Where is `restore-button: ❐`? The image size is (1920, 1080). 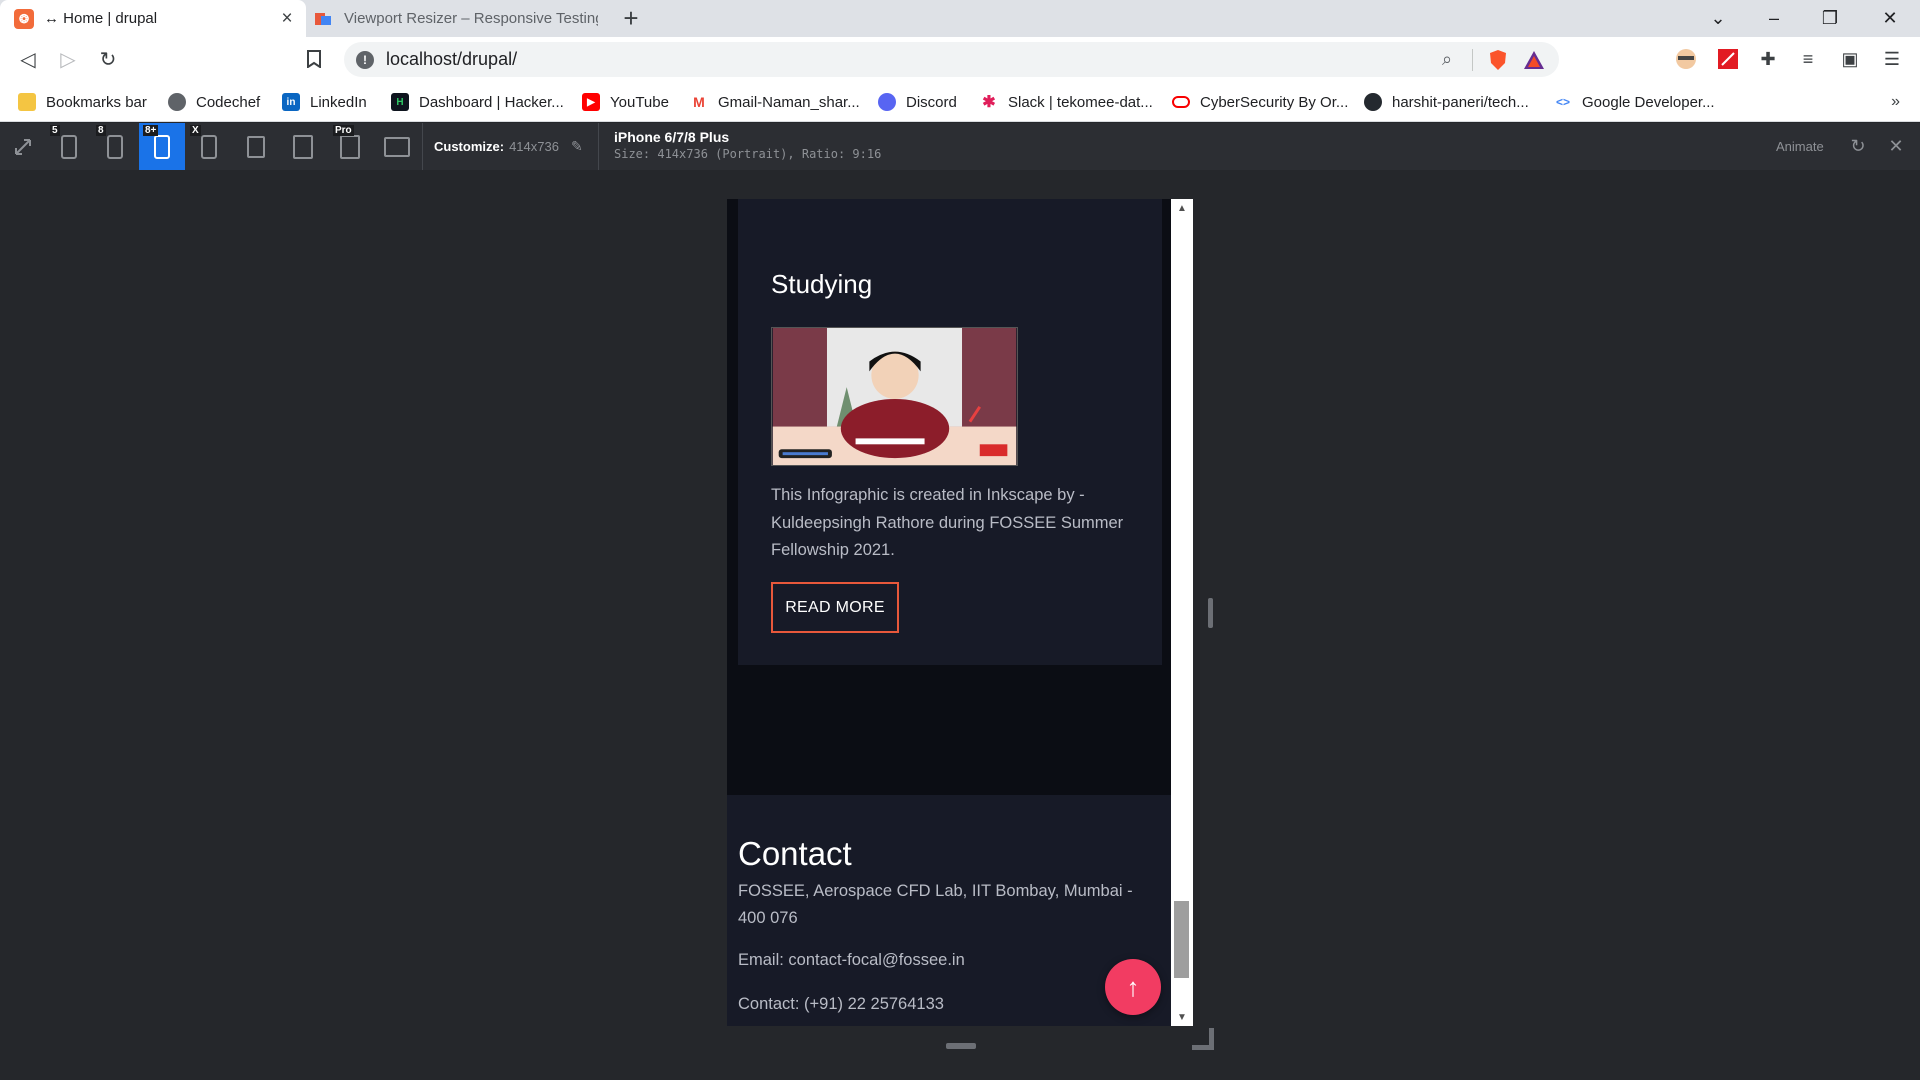
restore-button: ❐ is located at coordinates (1830, 18).